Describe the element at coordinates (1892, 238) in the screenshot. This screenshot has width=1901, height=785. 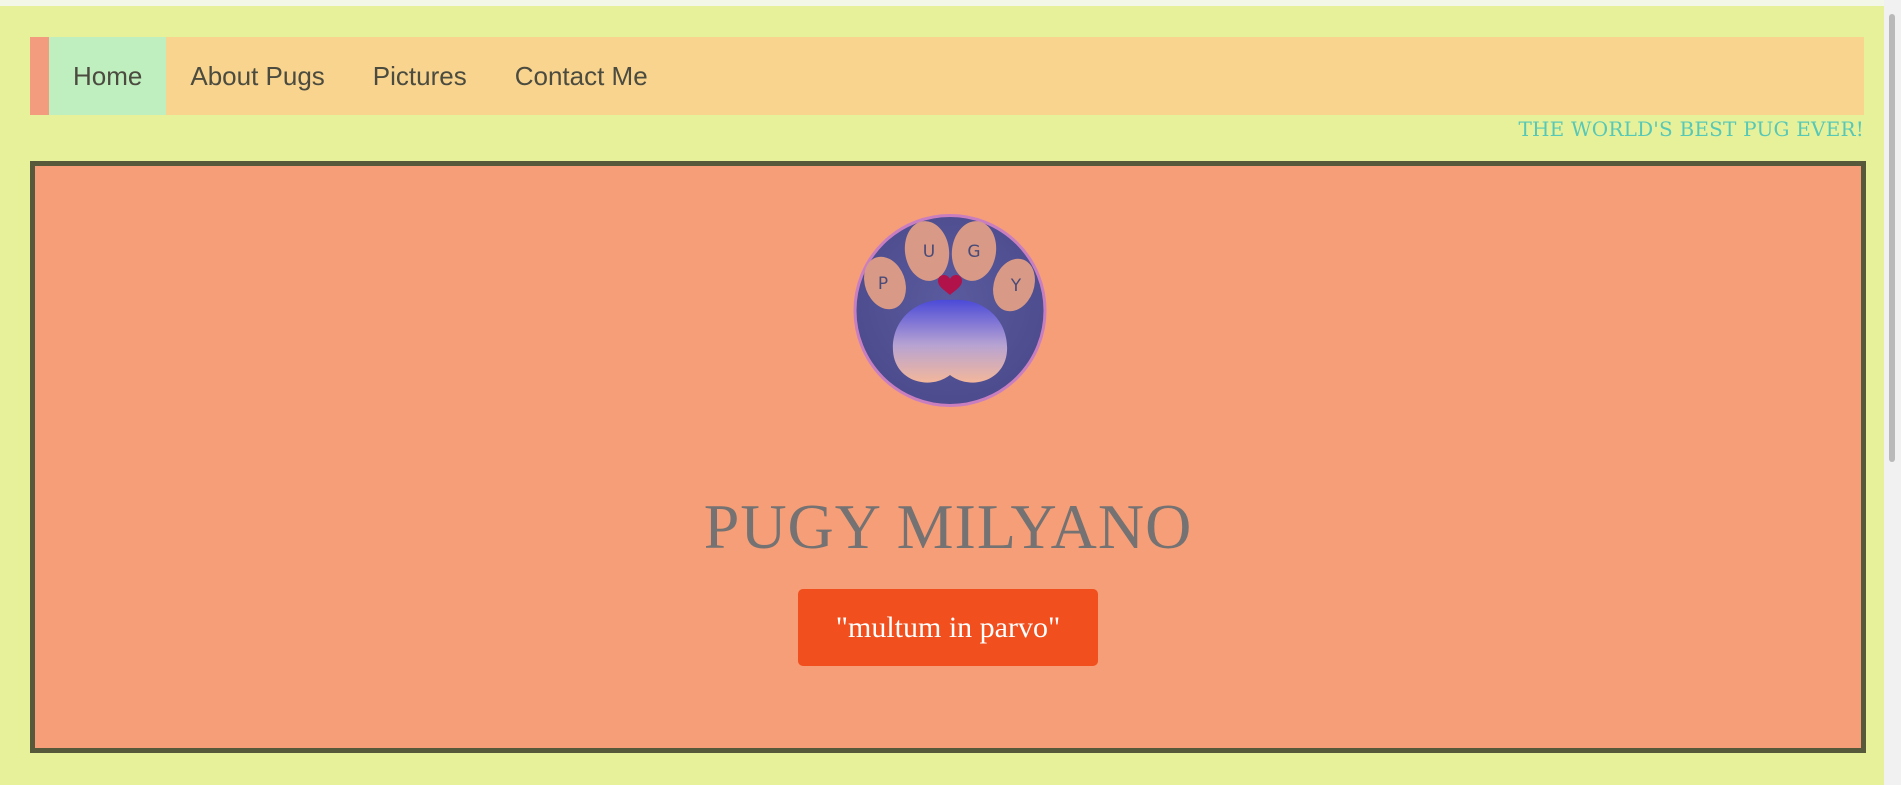
I see `scrollbar-thumb` at that location.